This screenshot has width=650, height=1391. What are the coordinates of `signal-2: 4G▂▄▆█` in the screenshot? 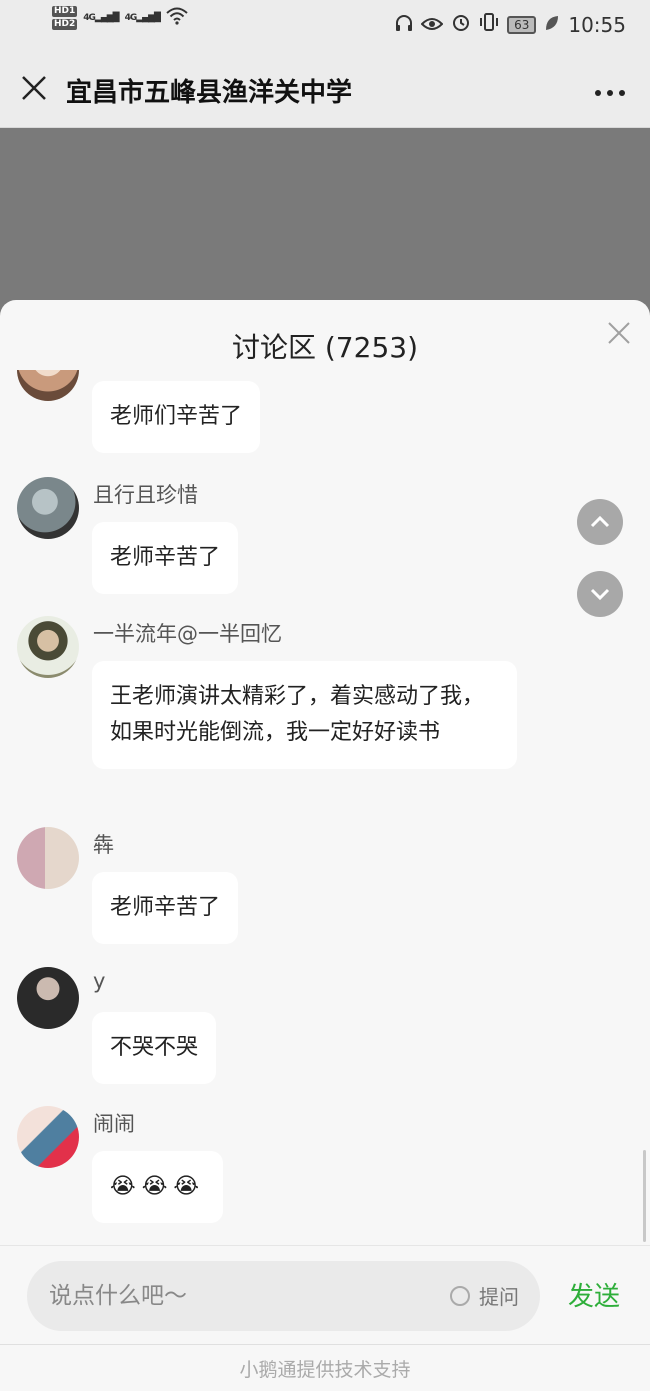 It's located at (142, 18).